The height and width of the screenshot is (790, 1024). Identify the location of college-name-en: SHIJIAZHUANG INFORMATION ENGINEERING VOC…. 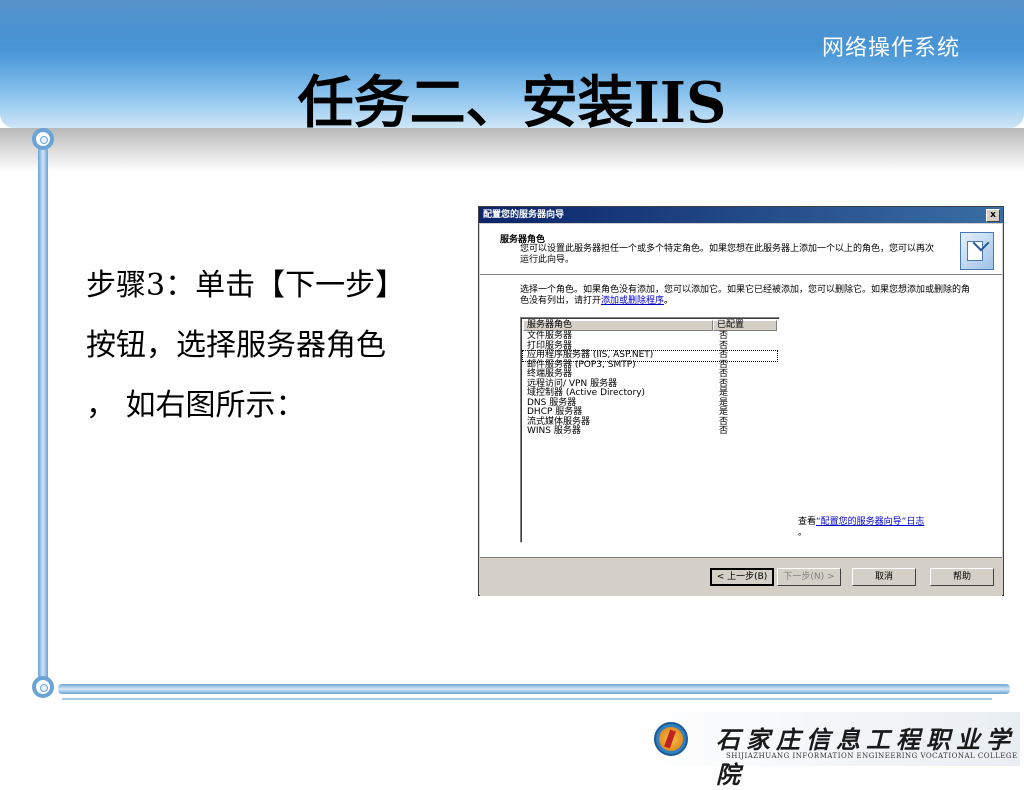
(872, 756).